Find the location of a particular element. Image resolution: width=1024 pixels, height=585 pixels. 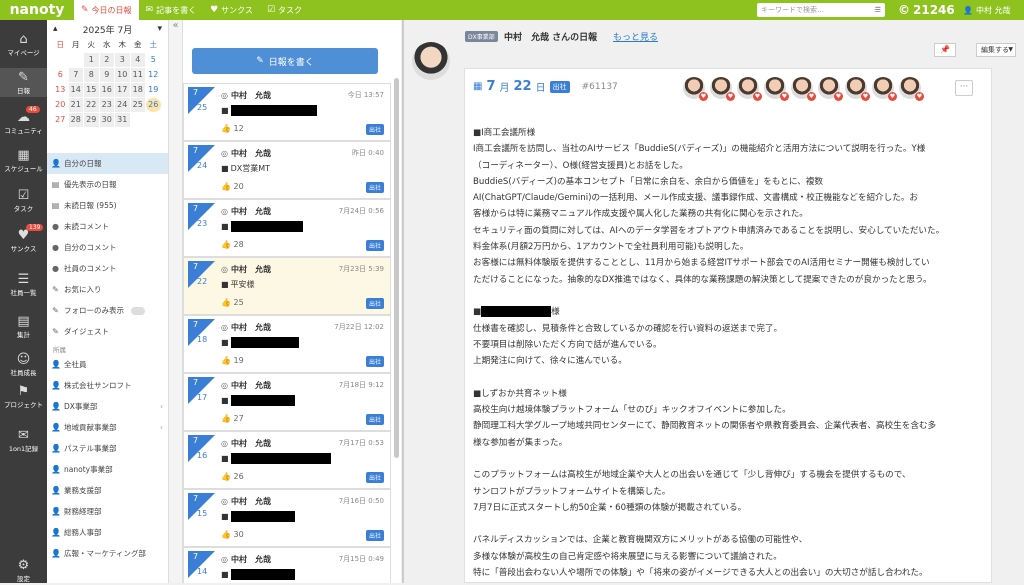

sidebar-menu-item: ▤ 未読日報 (955) is located at coordinates (107, 205).